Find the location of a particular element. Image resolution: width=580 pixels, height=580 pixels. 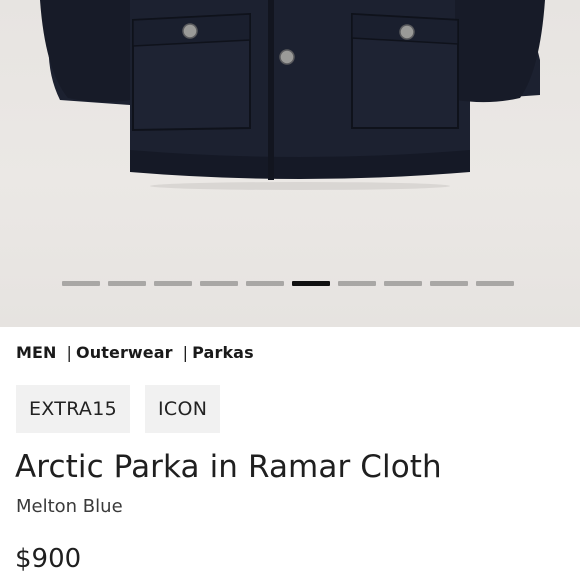

breadcrumb: MEN | Outerwear | Parkas is located at coordinates (135, 352).